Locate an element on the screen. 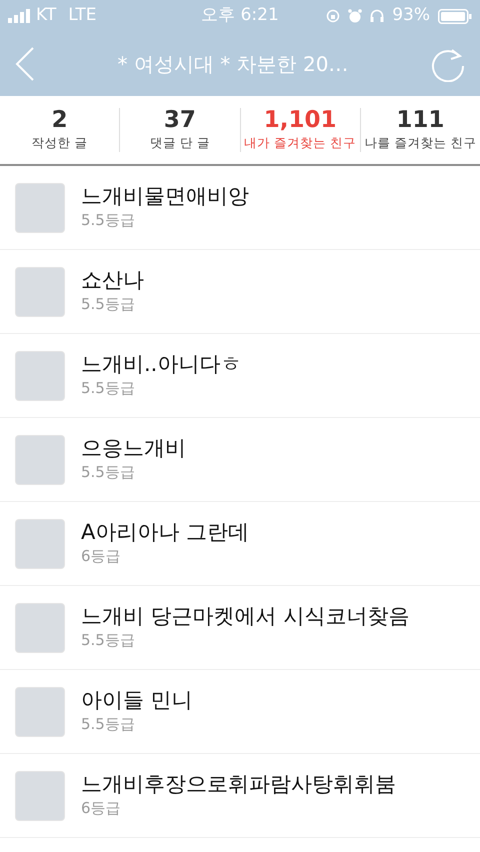 The width and height of the screenshot is (480, 852). friend-name: 으응느개비 is located at coordinates (133, 448).